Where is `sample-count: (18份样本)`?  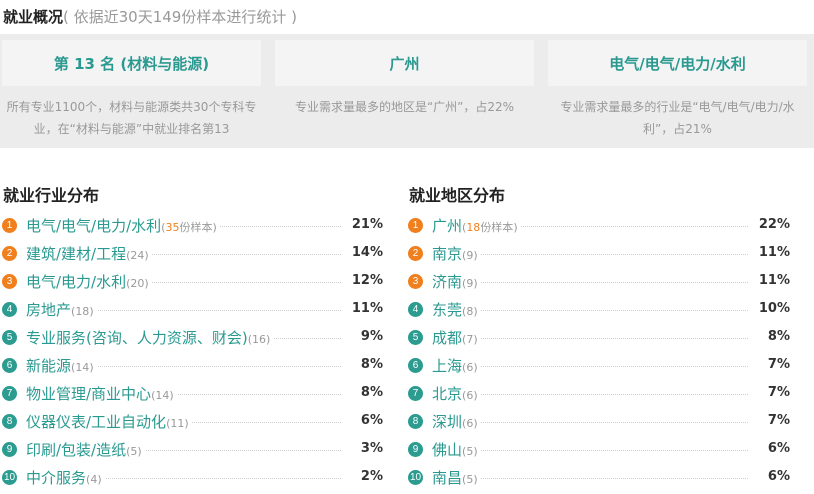 sample-count: (18份样本) is located at coordinates (490, 227).